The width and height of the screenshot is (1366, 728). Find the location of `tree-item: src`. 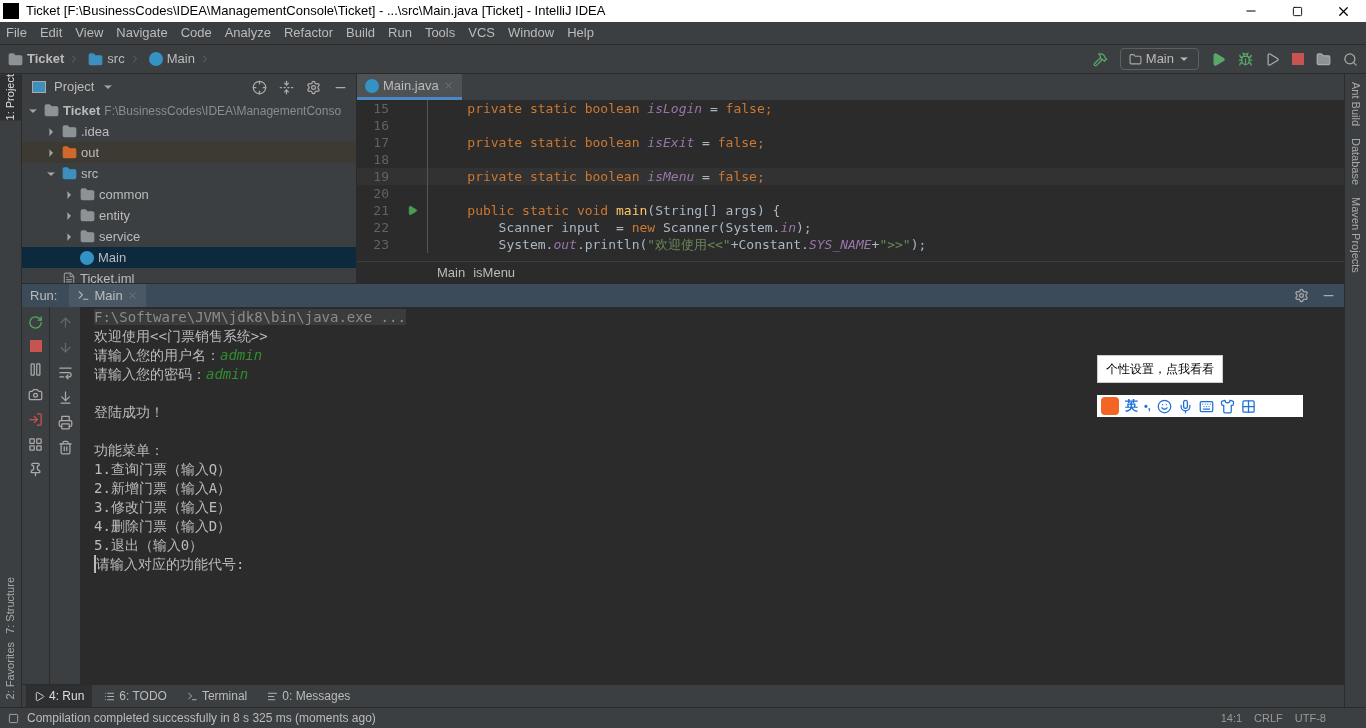

tree-item: src is located at coordinates (189, 173).